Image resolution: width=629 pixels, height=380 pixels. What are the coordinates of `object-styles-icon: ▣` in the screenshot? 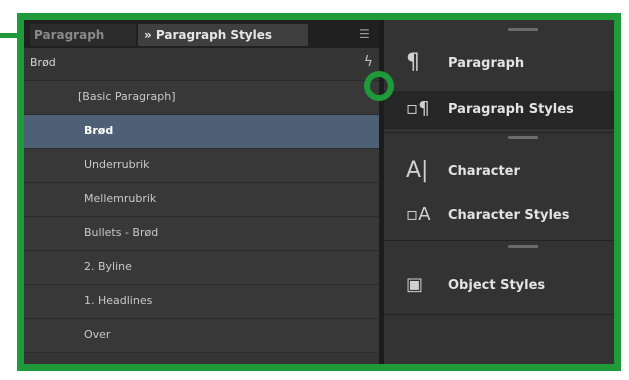 It's located at (415, 284).